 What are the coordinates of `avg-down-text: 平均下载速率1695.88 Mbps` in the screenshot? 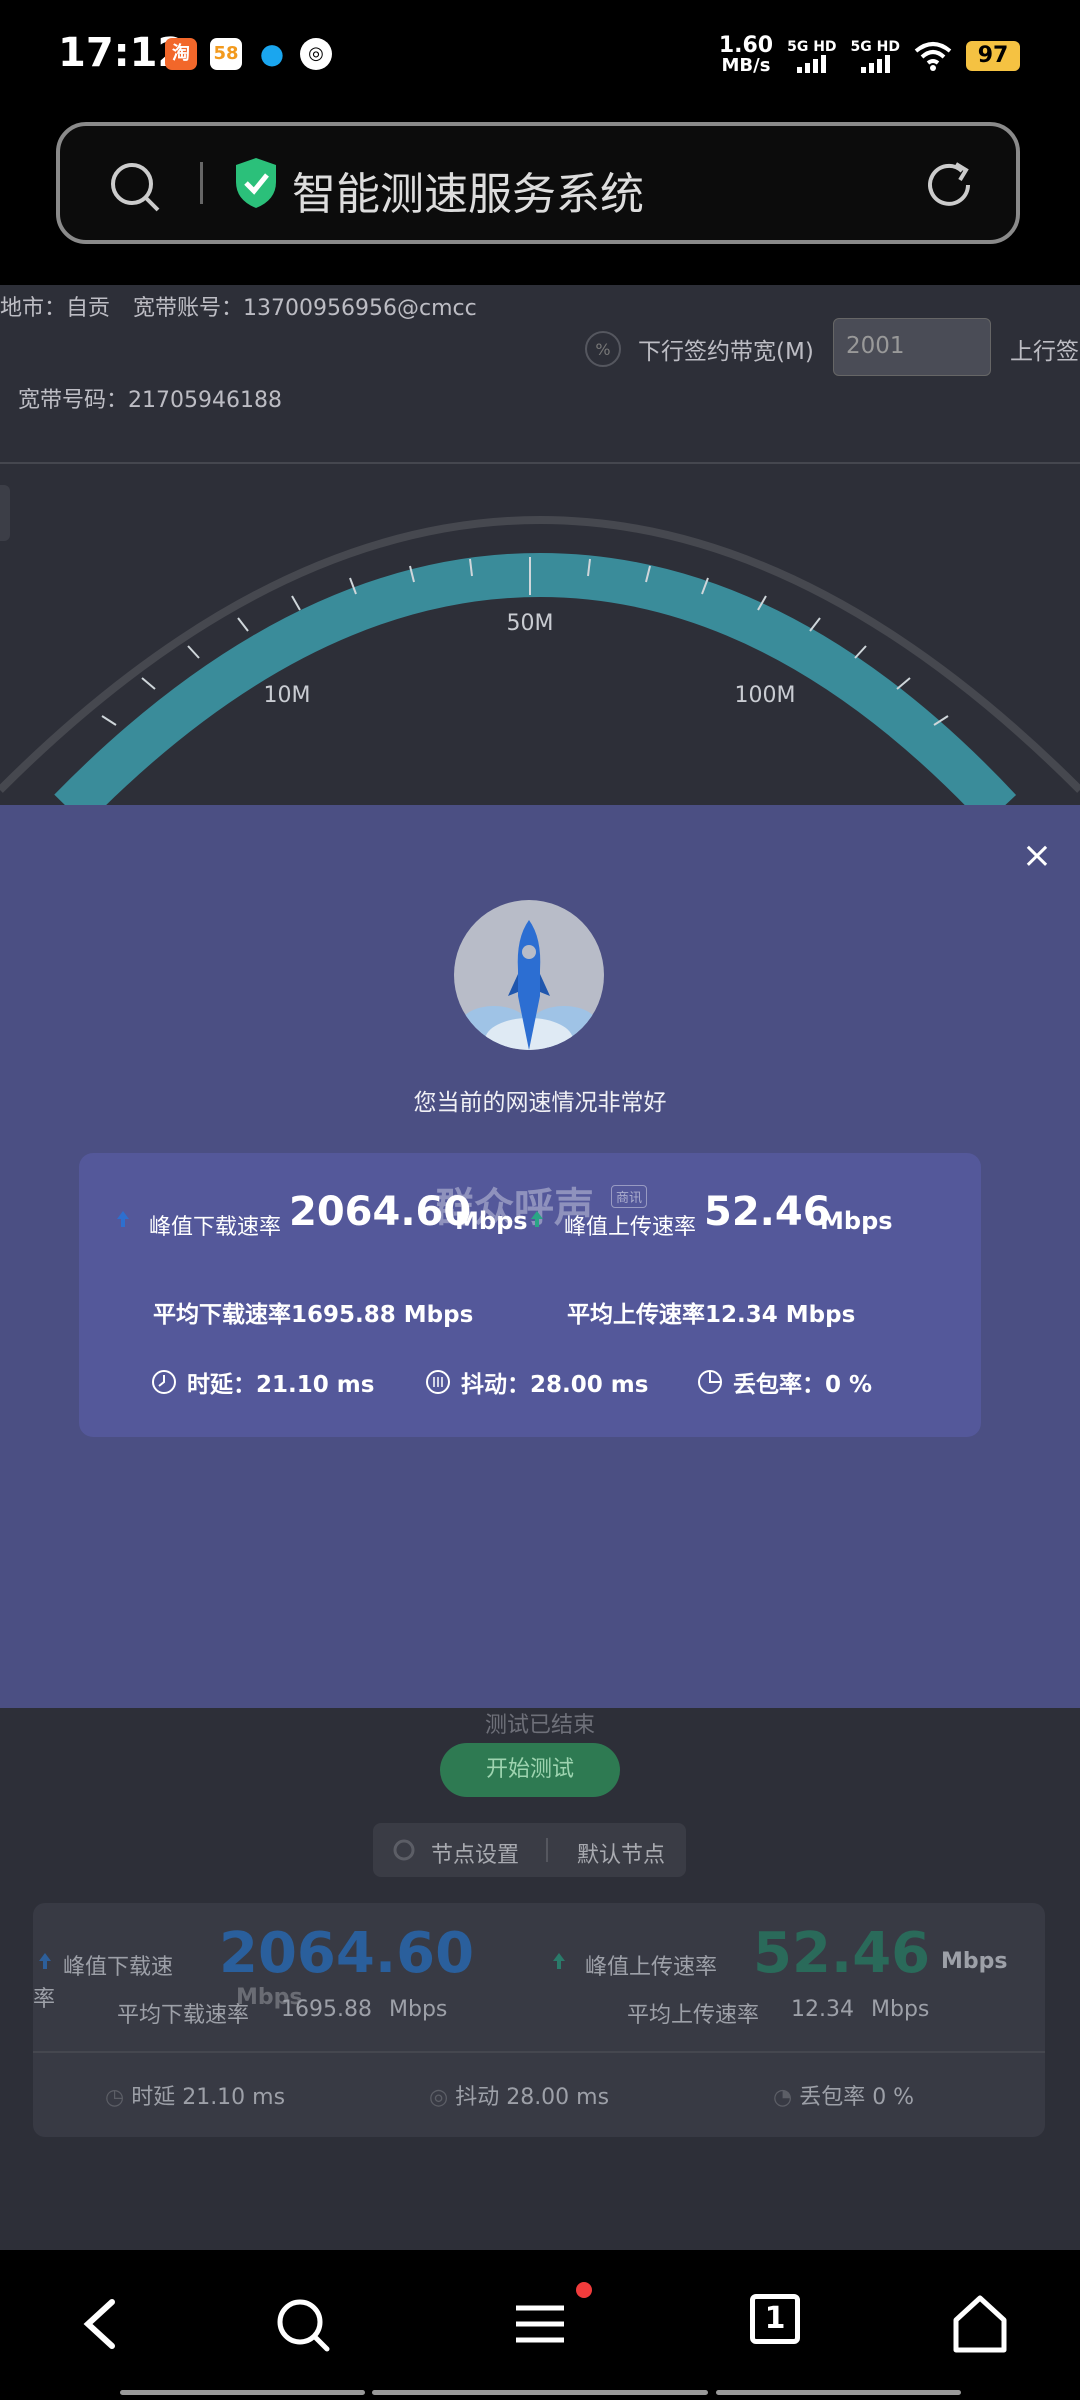 It's located at (313, 1315).